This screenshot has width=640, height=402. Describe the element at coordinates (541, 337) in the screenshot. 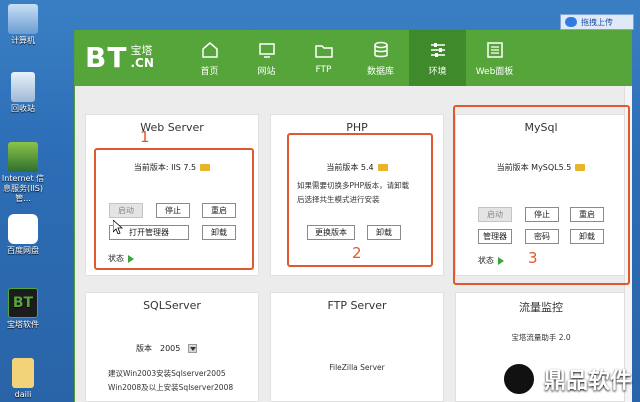

I see `traffic-monitor-name: 宝塔流量助手 2.0` at that location.